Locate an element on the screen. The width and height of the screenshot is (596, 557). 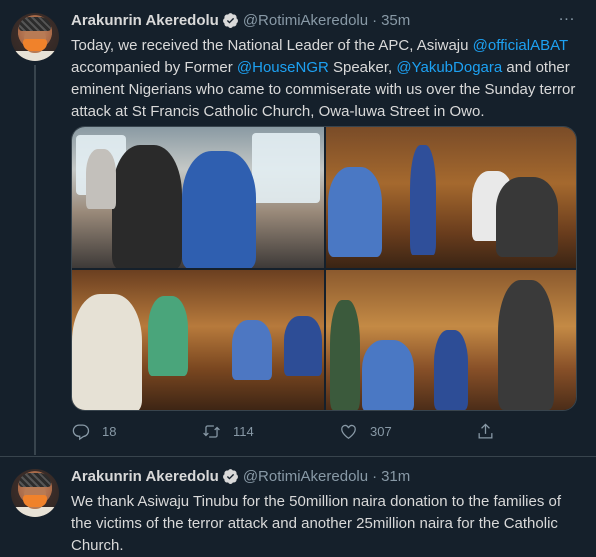
reply-count: 18 is located at coordinates (109, 431).